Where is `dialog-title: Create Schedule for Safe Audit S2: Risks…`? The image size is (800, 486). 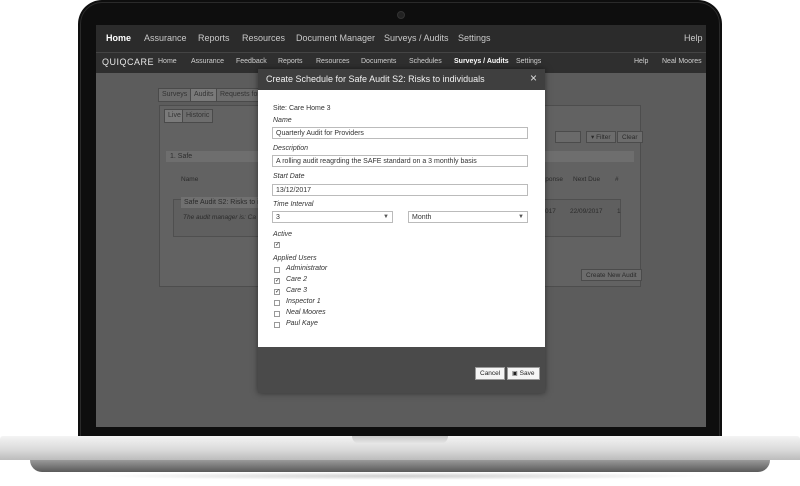
dialog-title: Create Schedule for Safe Audit S2: Risks… is located at coordinates (375, 79).